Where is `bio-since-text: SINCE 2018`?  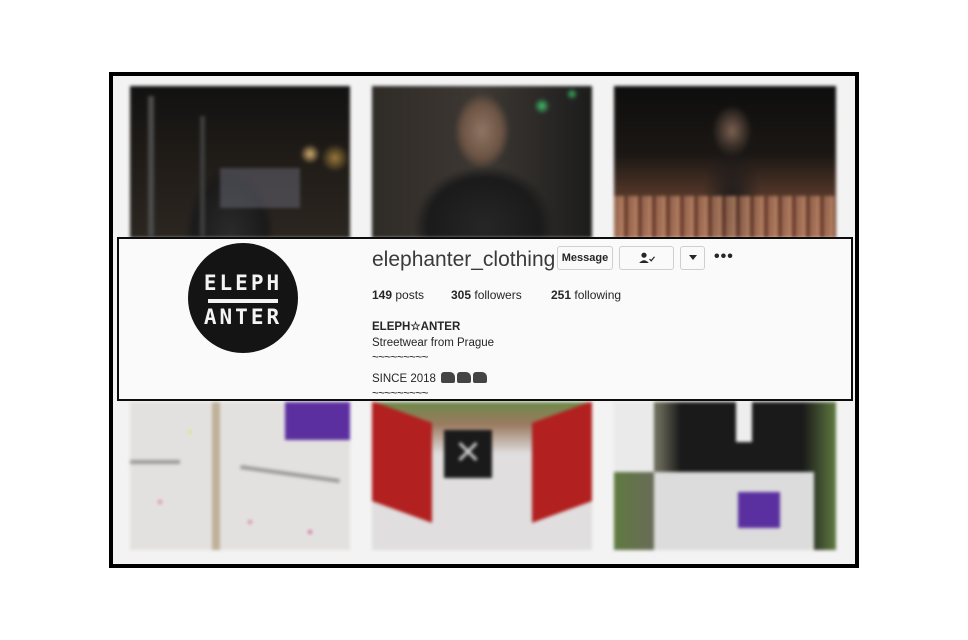 bio-since-text: SINCE 2018 is located at coordinates (404, 379).